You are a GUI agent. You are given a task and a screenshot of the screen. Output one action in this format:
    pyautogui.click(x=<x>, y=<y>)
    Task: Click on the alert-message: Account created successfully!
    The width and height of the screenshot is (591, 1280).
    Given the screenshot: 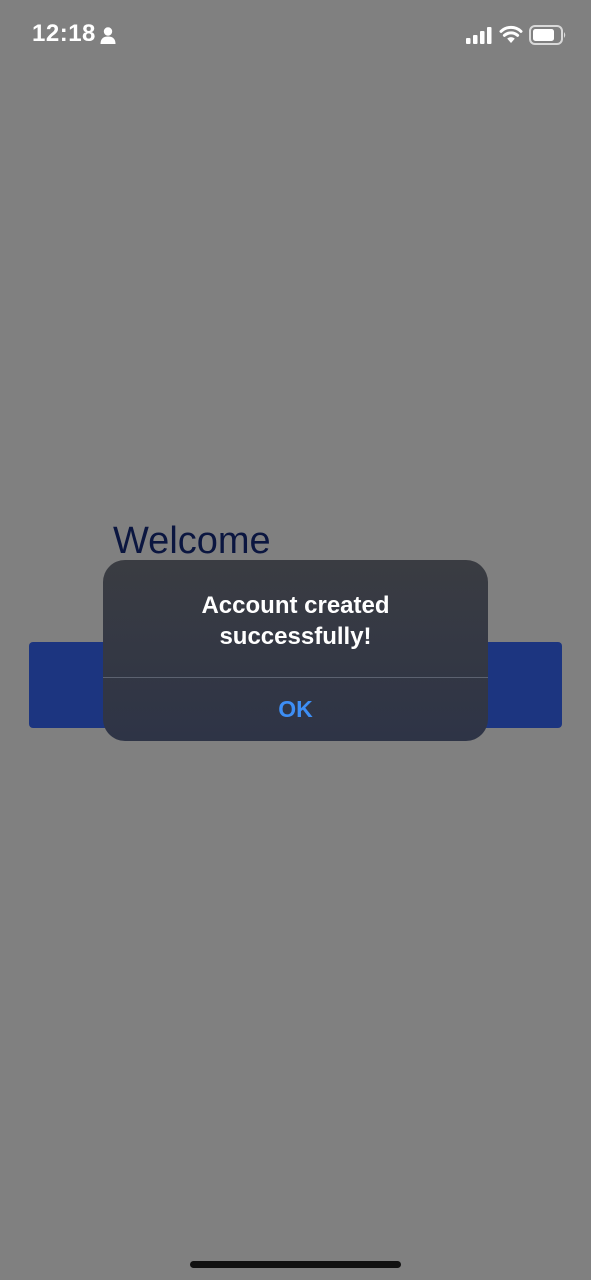 What is the action you would take?
    pyautogui.click(x=295, y=621)
    